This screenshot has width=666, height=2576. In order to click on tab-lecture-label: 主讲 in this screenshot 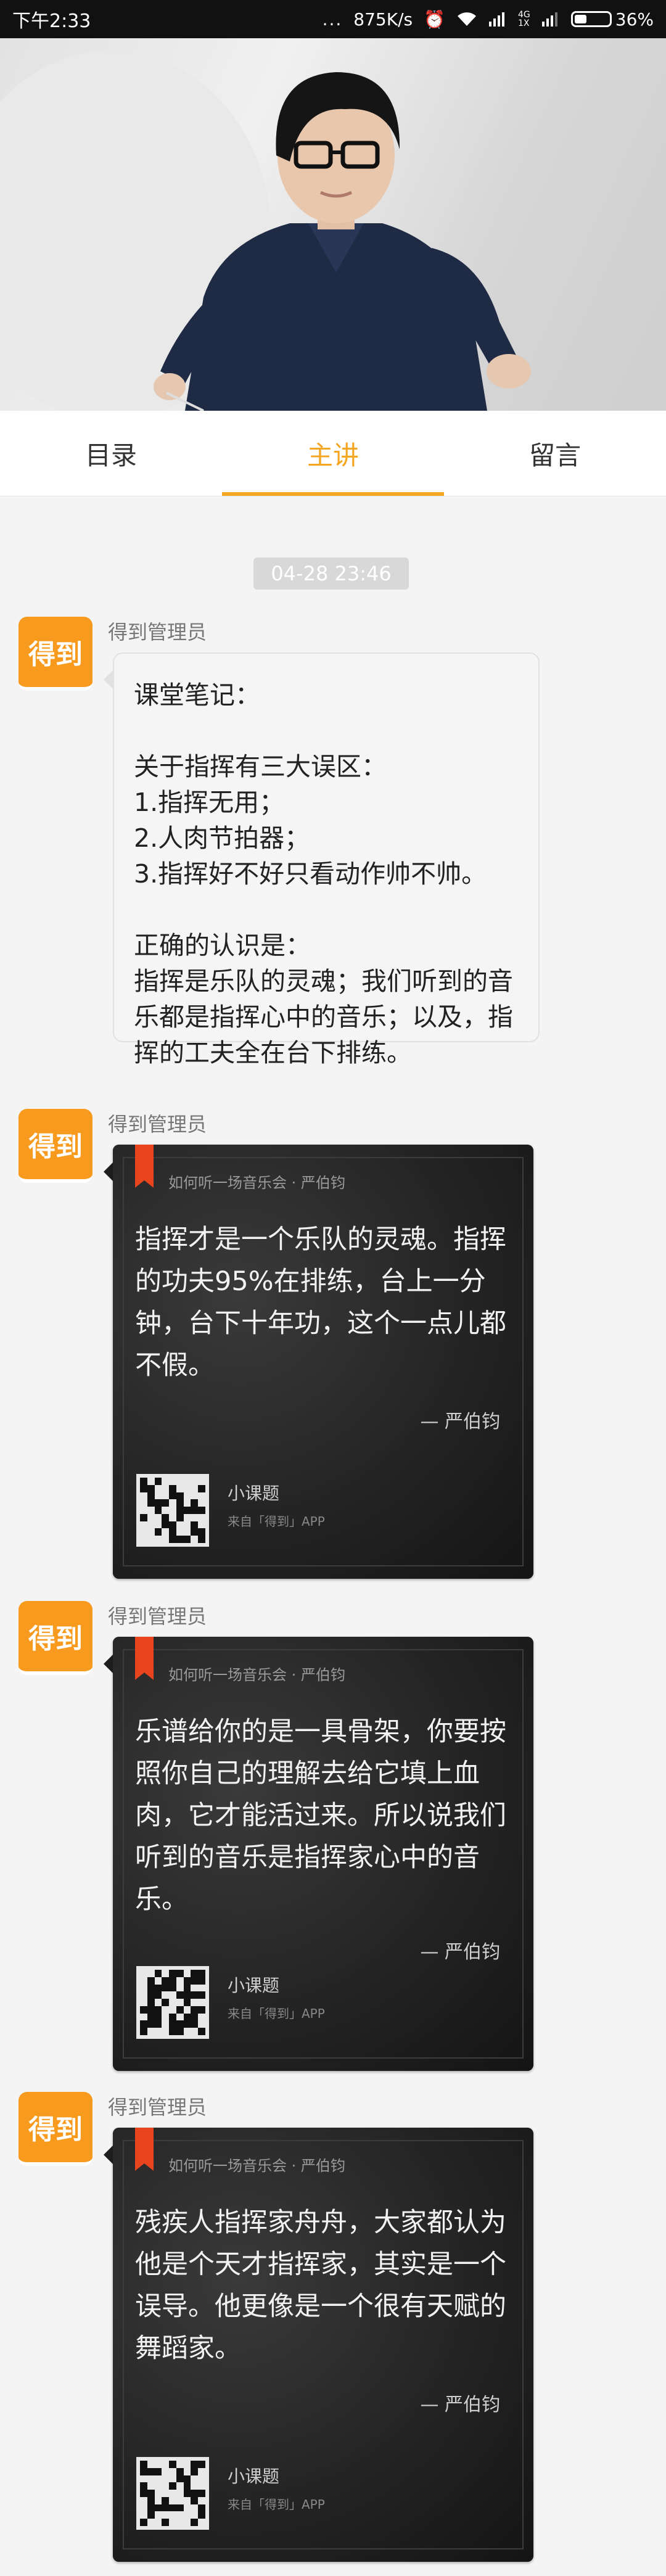, I will do `click(332, 455)`.